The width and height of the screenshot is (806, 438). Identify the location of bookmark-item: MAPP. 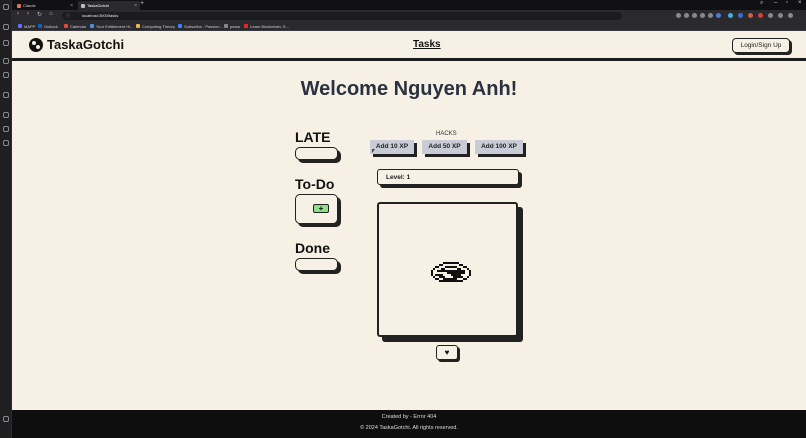
(26, 26).